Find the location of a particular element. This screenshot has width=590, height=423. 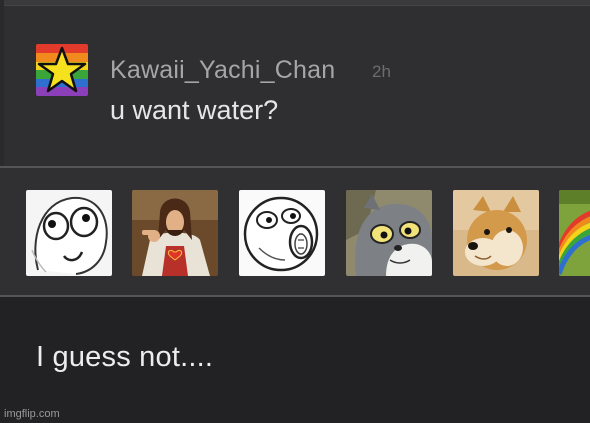

lol-face-icon is located at coordinates (282, 233).